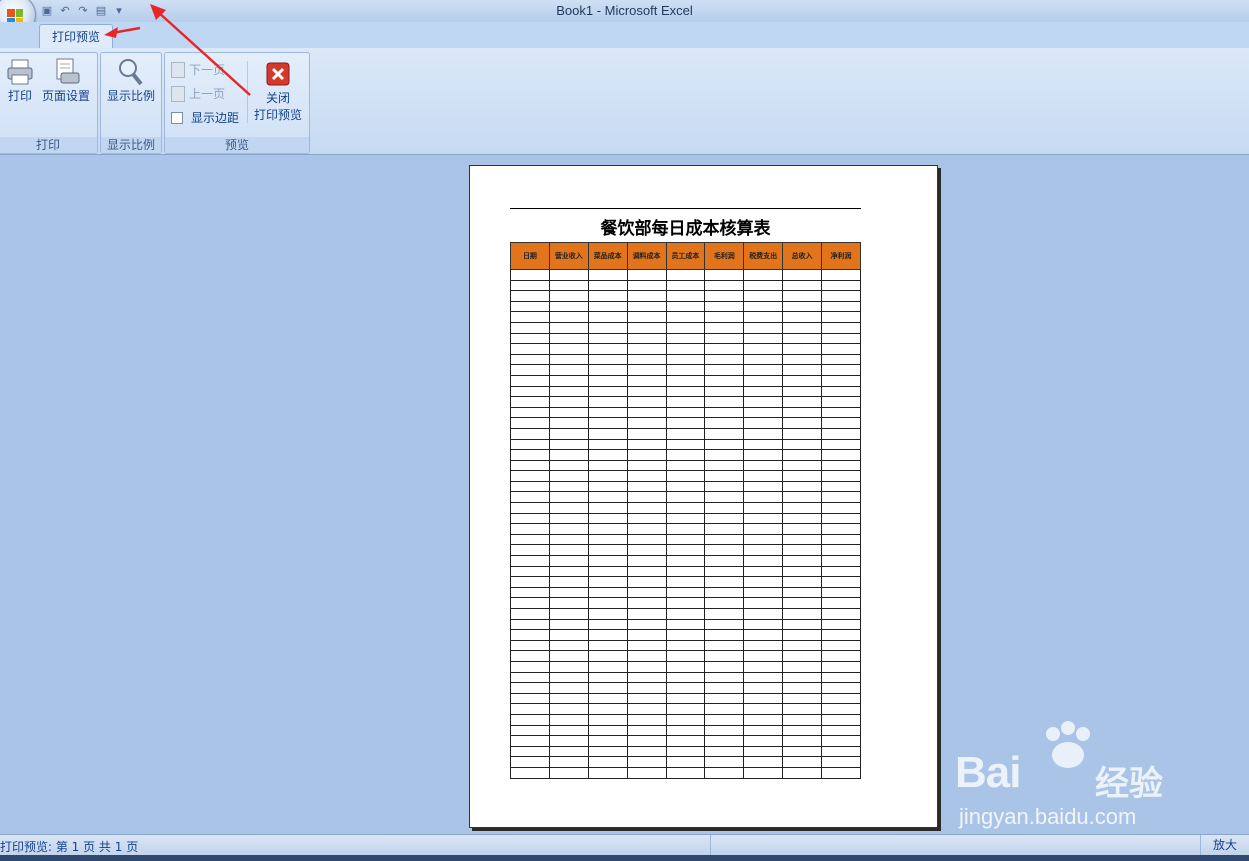 This screenshot has width=1249, height=861. What do you see at coordinates (66, 80) in the screenshot?
I see `page-setup-button: 页面设置` at bounding box center [66, 80].